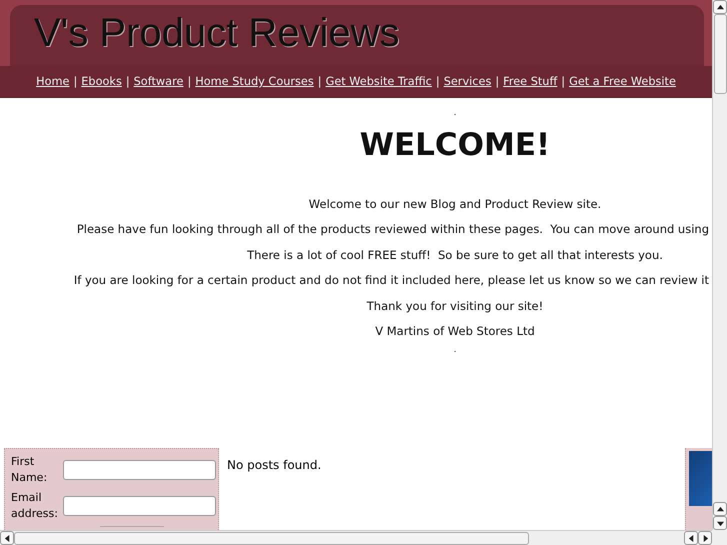  What do you see at coordinates (719, 537) in the screenshot?
I see `scrollbar-corner` at bounding box center [719, 537].